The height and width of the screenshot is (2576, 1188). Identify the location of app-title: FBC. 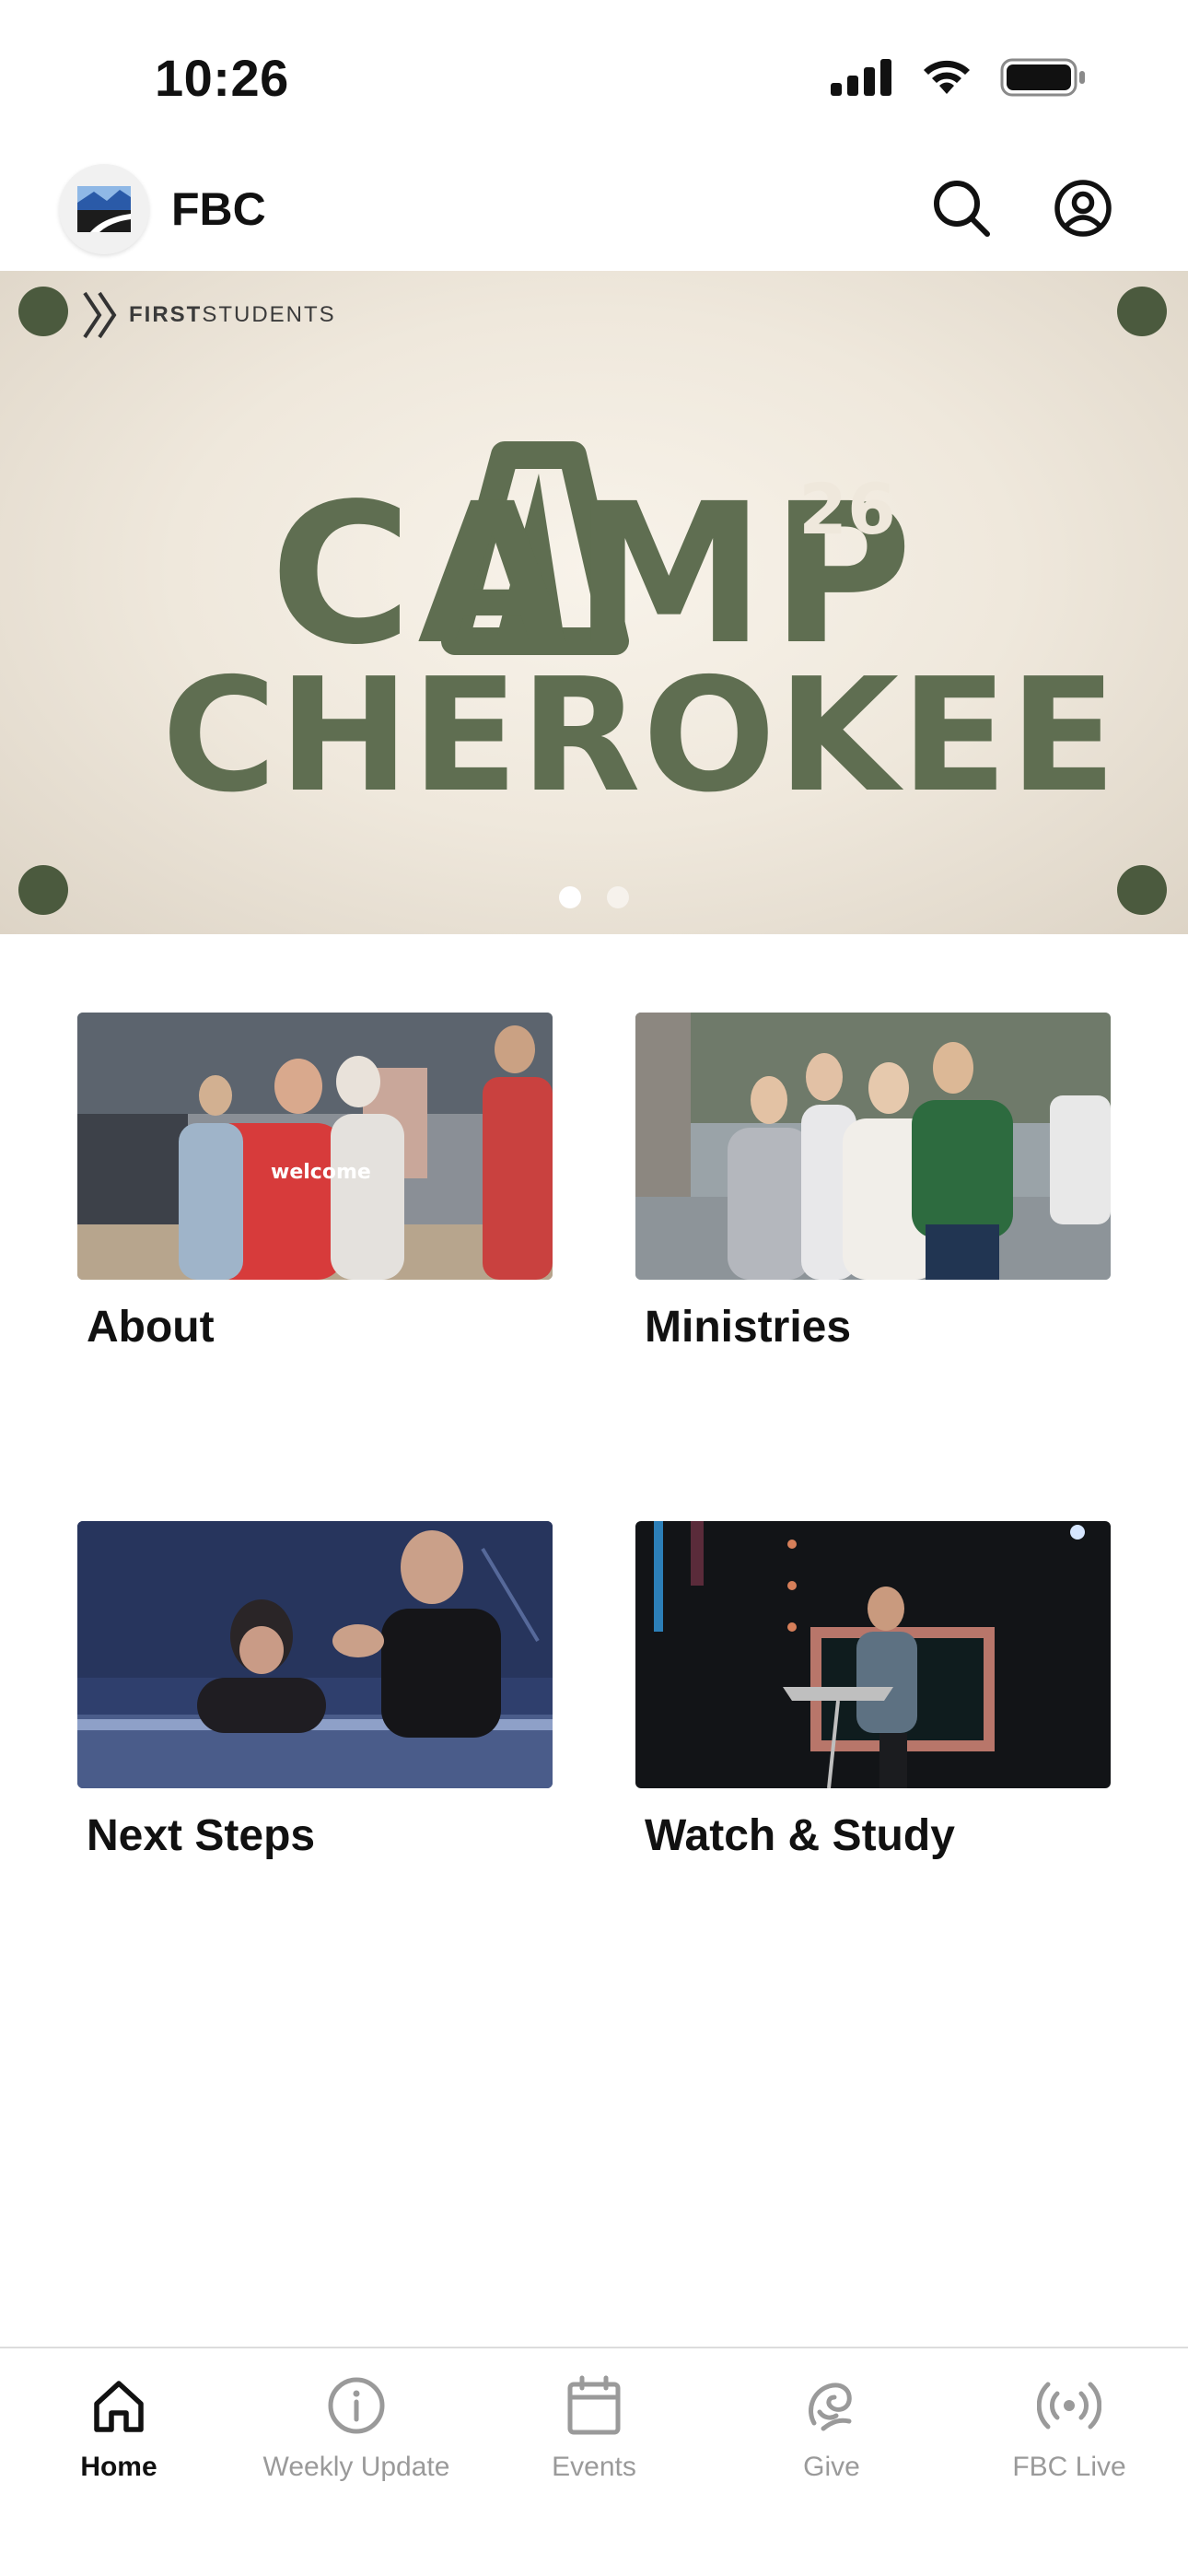
(218, 209).